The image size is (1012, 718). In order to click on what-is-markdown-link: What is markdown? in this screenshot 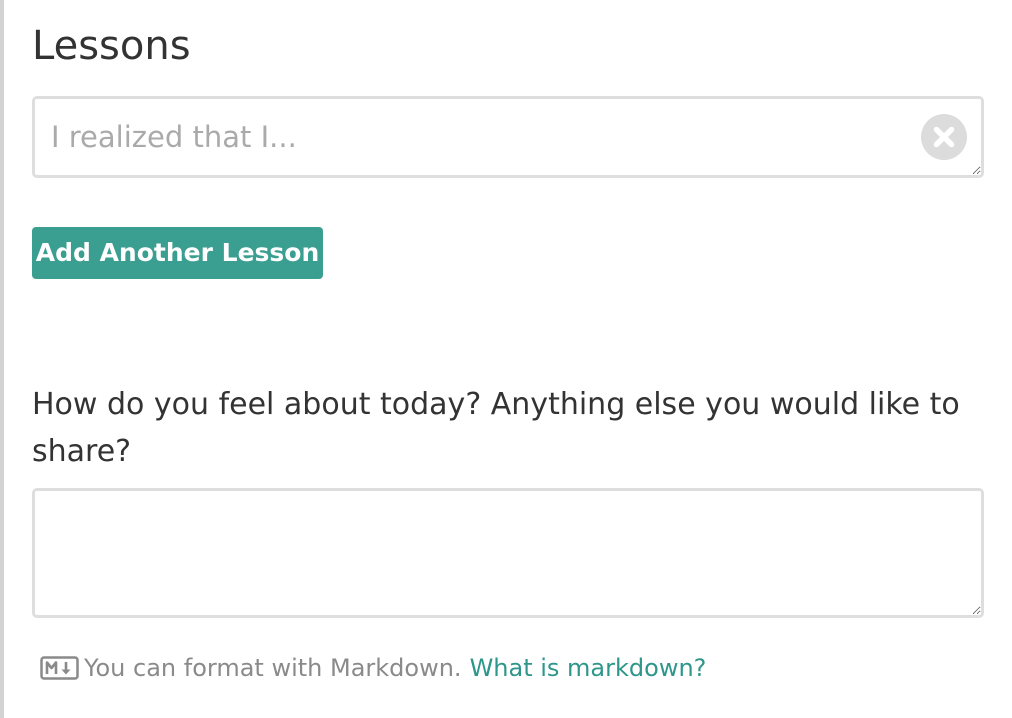, I will do `click(588, 668)`.